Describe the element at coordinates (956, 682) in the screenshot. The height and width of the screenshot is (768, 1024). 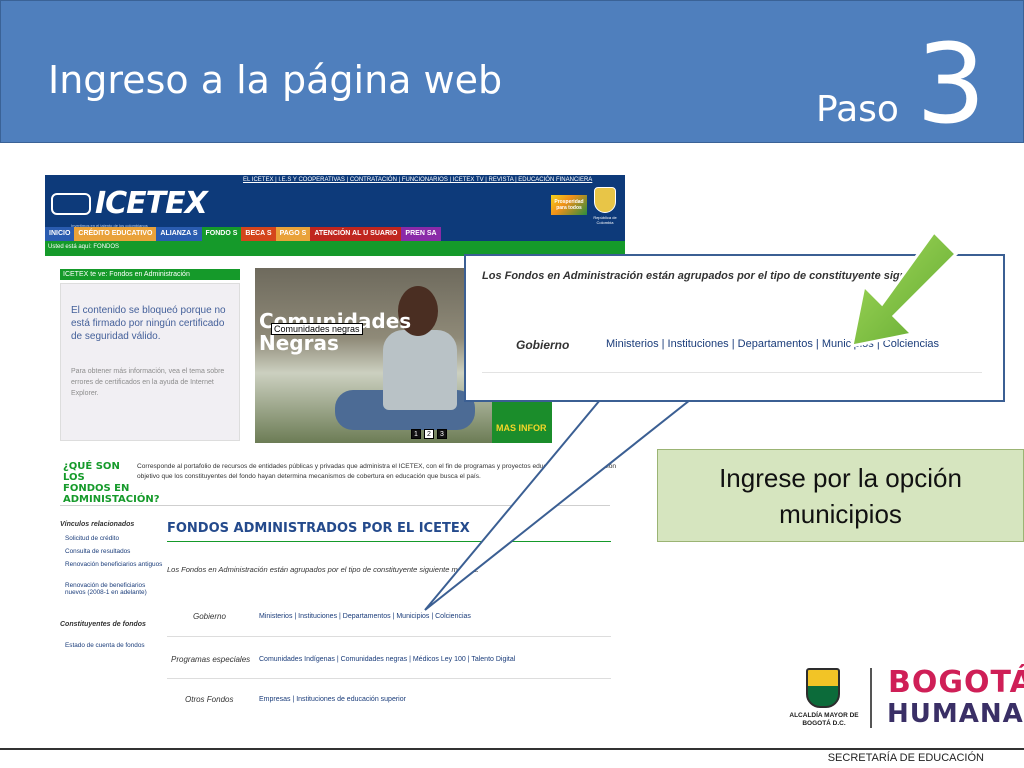
I see `bogota-logo-text: BOGOTÁ` at that location.